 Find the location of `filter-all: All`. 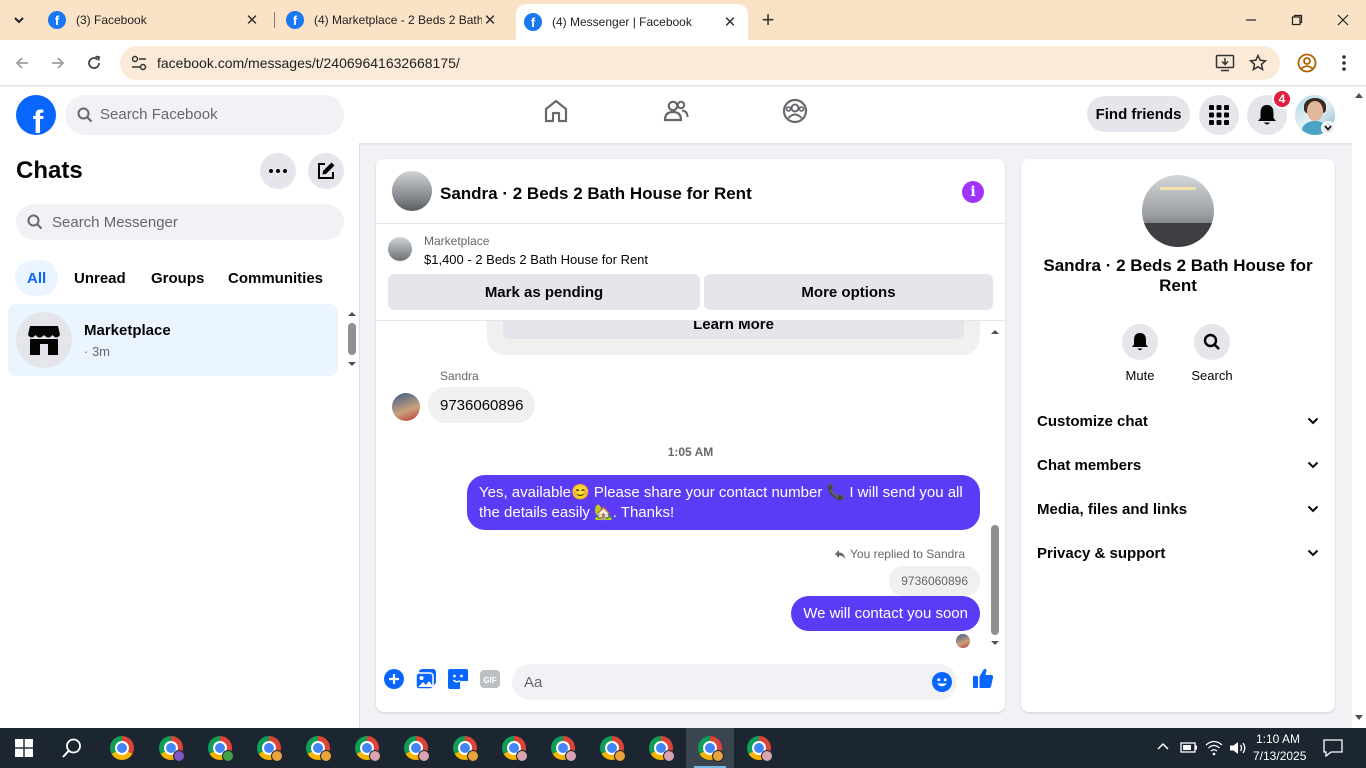

filter-all: All is located at coordinates (37, 278).